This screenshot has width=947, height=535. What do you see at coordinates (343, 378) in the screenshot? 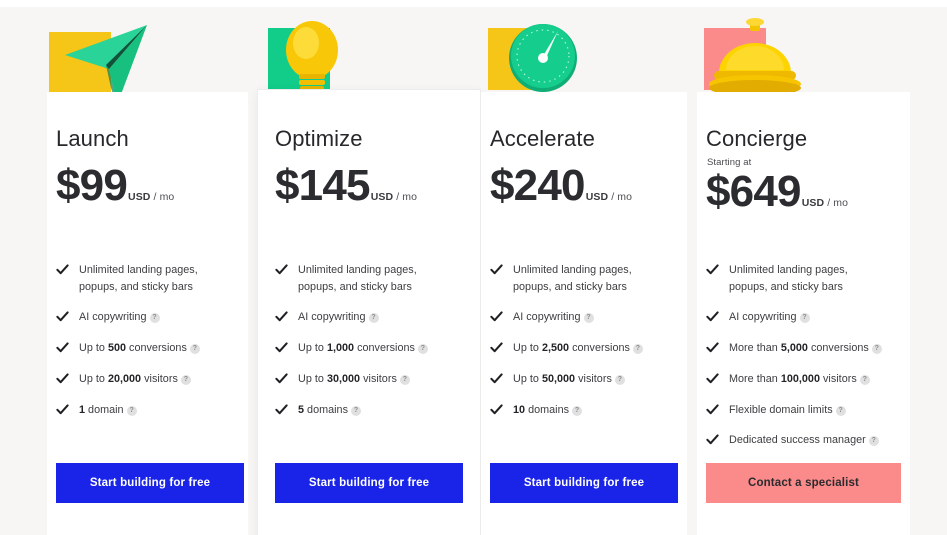
I see `feature-value: 30,000` at bounding box center [343, 378].